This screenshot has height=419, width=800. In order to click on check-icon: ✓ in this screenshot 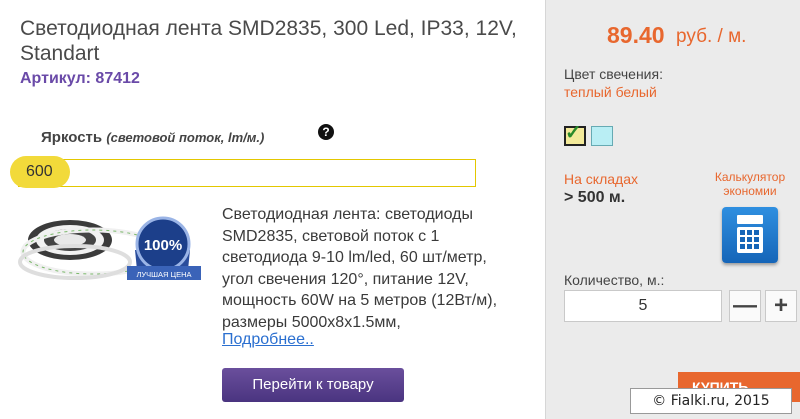, I will do `click(573, 133)`.